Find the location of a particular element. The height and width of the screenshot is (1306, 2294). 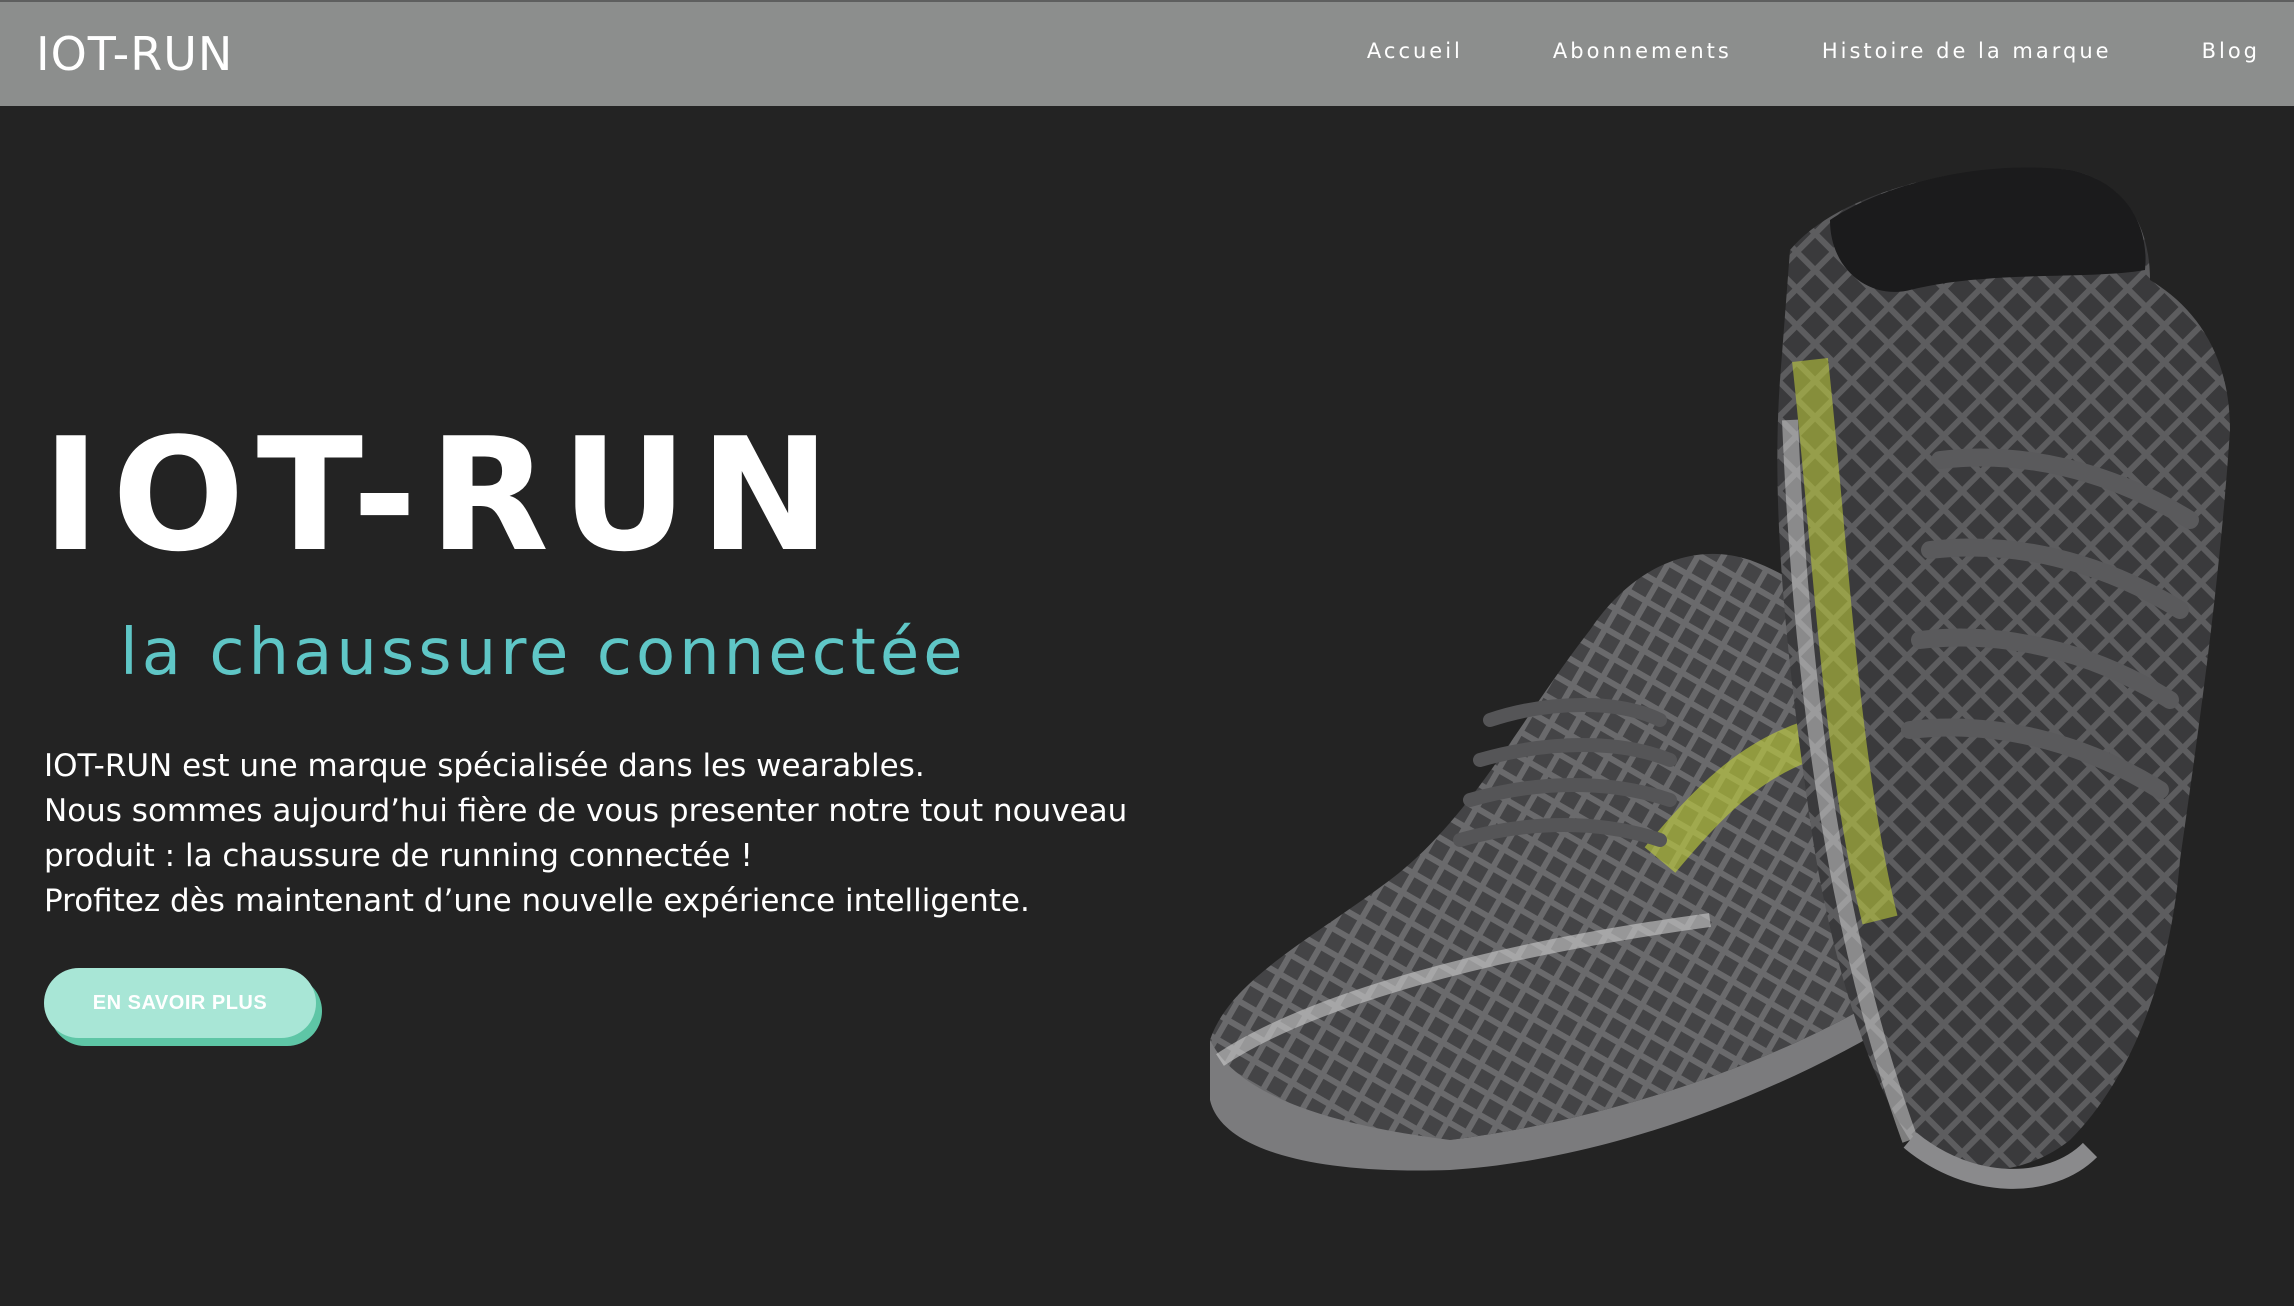

learn-more-button: EN SAVOIR PLUS is located at coordinates (180, 1003).